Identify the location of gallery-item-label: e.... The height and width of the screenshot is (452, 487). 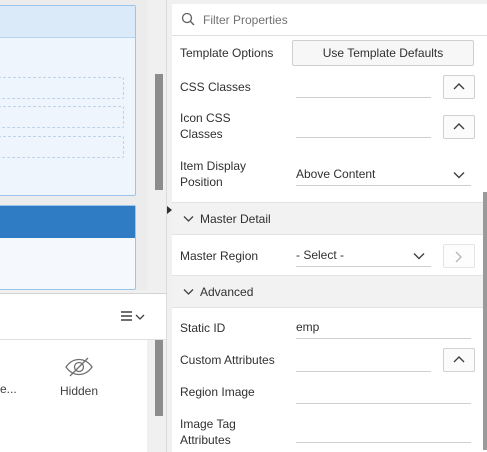
(8, 389).